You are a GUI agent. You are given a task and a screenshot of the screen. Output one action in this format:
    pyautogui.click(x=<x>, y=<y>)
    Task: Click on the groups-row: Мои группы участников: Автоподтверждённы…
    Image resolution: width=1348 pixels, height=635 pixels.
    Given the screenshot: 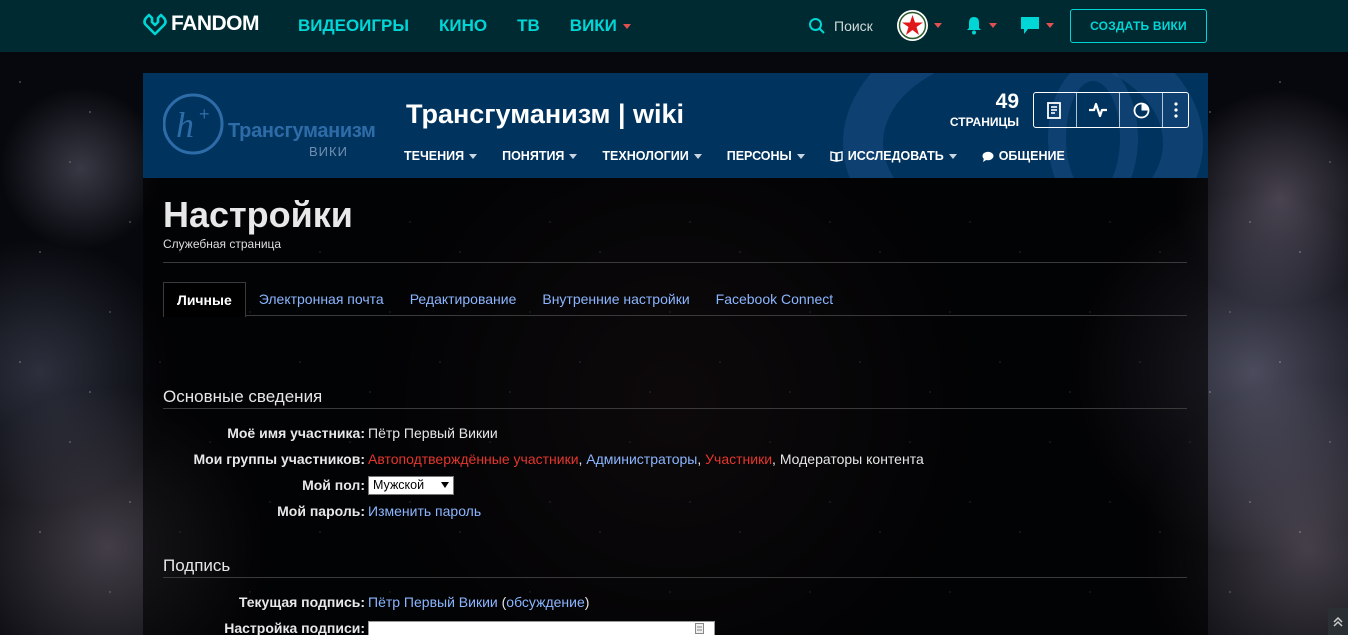 What is the action you would take?
    pyautogui.click(x=675, y=459)
    